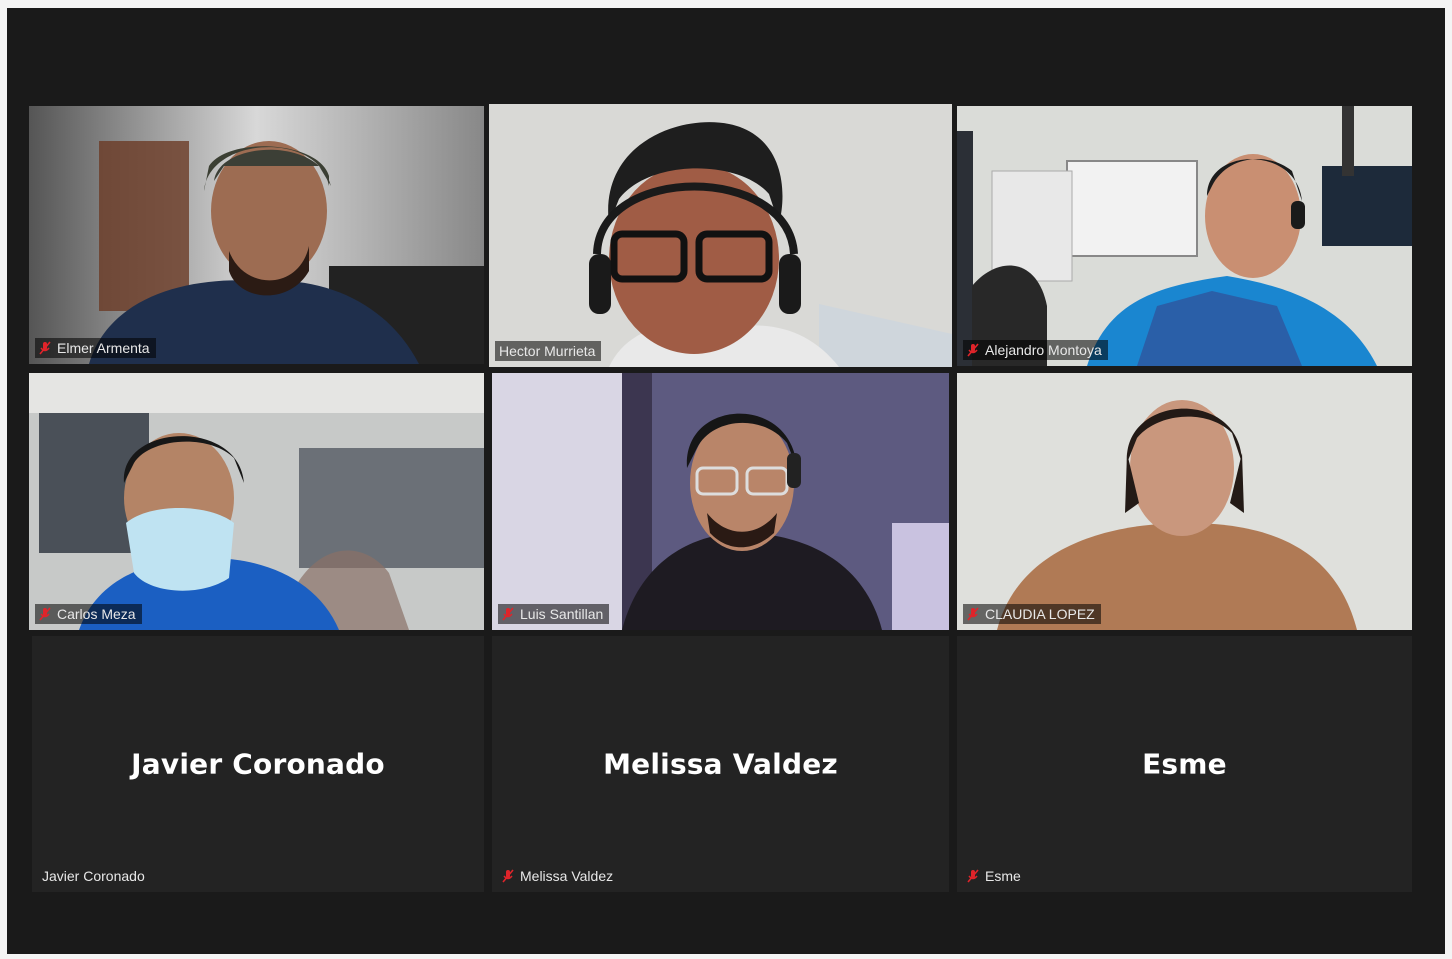 This screenshot has height=959, width=1452. I want to click on name-tag: Esme, so click(995, 876).